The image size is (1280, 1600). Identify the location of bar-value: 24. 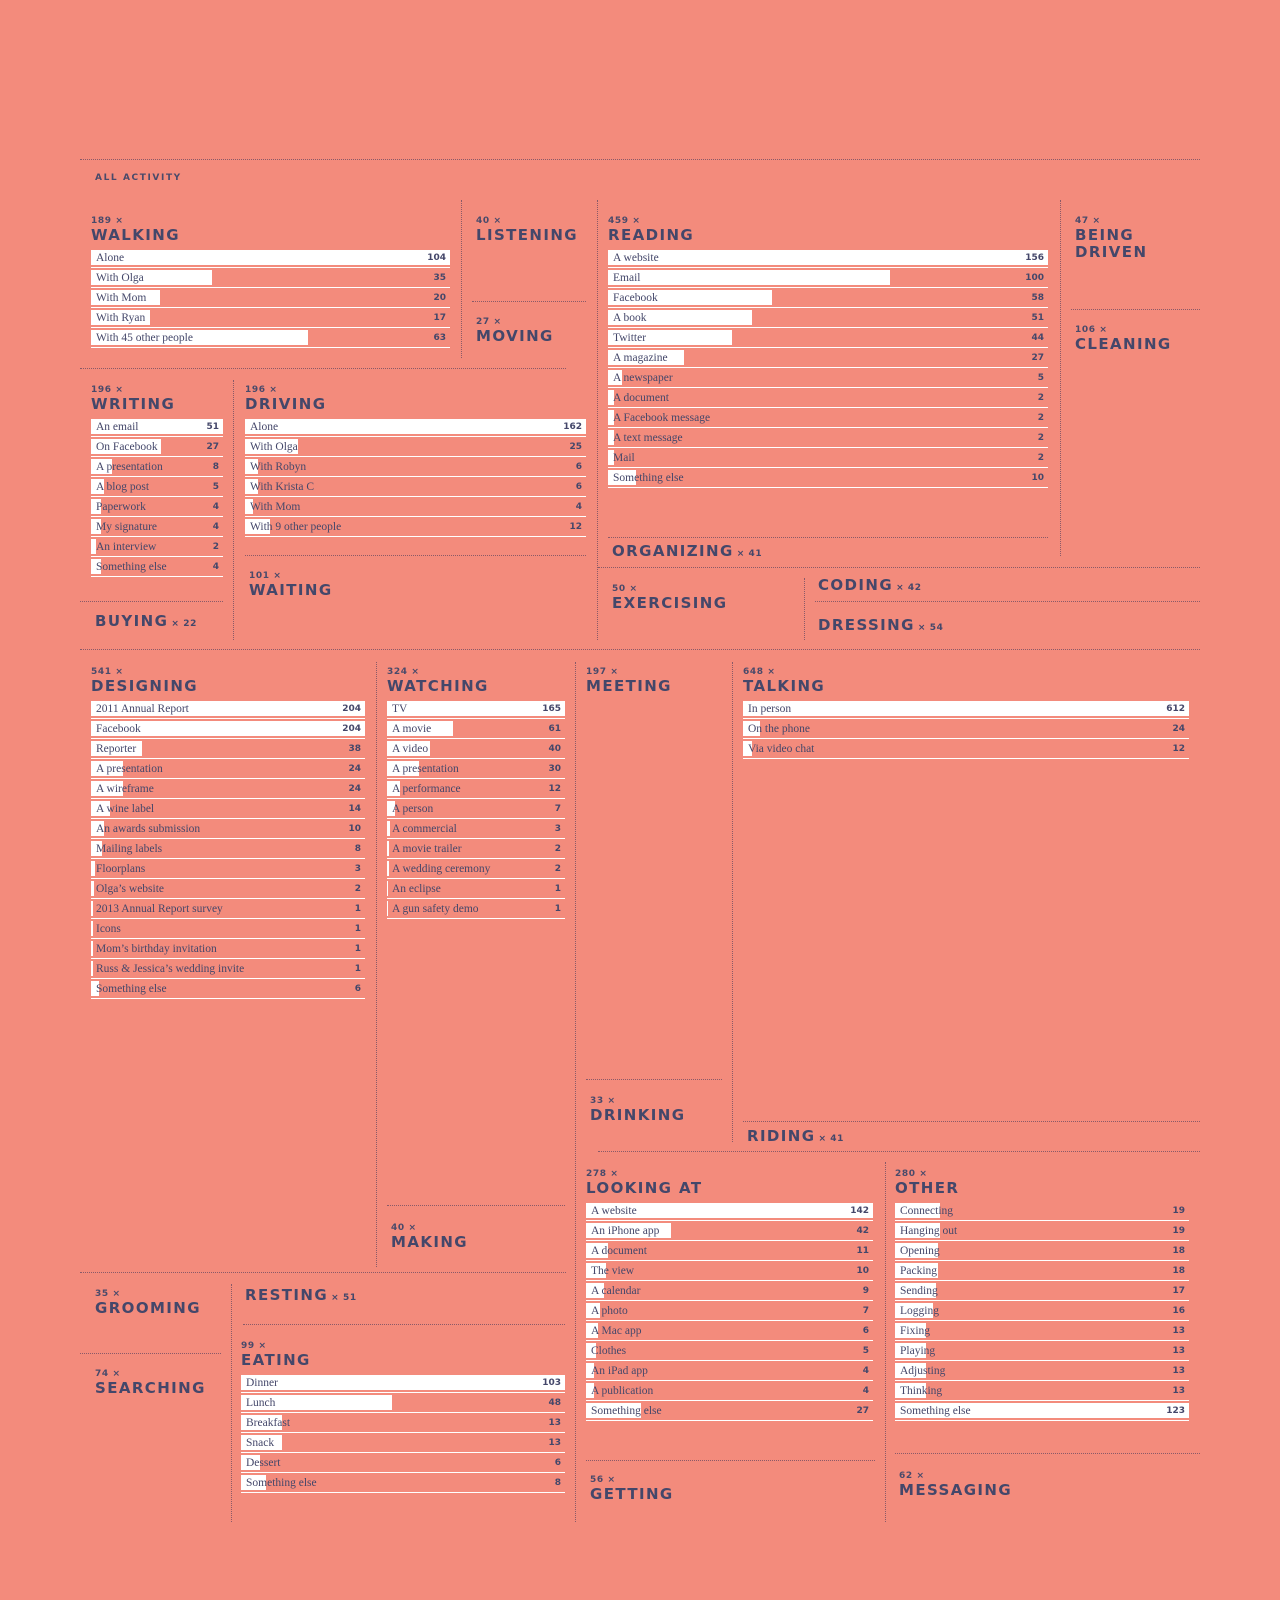
(354, 789).